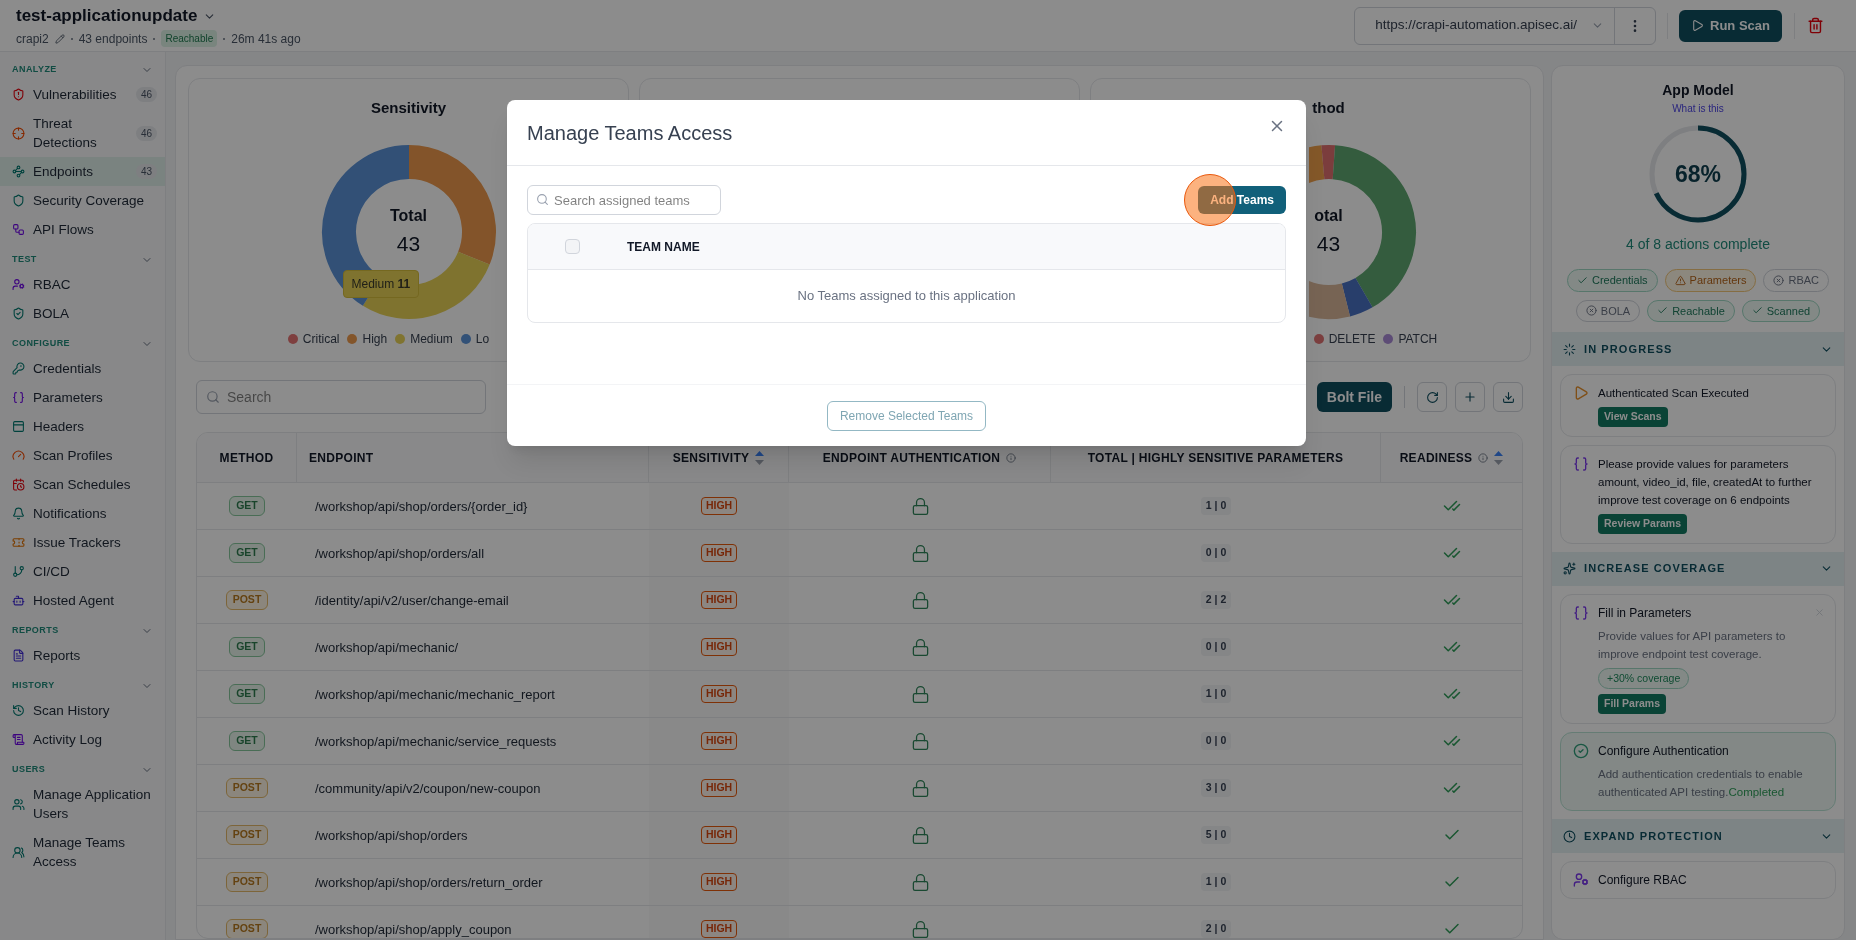 This screenshot has width=1856, height=940. What do you see at coordinates (1215, 458) in the screenshot?
I see `column-header: TOTAL | HIGHLY SENSITIVE PARAMETERS` at bounding box center [1215, 458].